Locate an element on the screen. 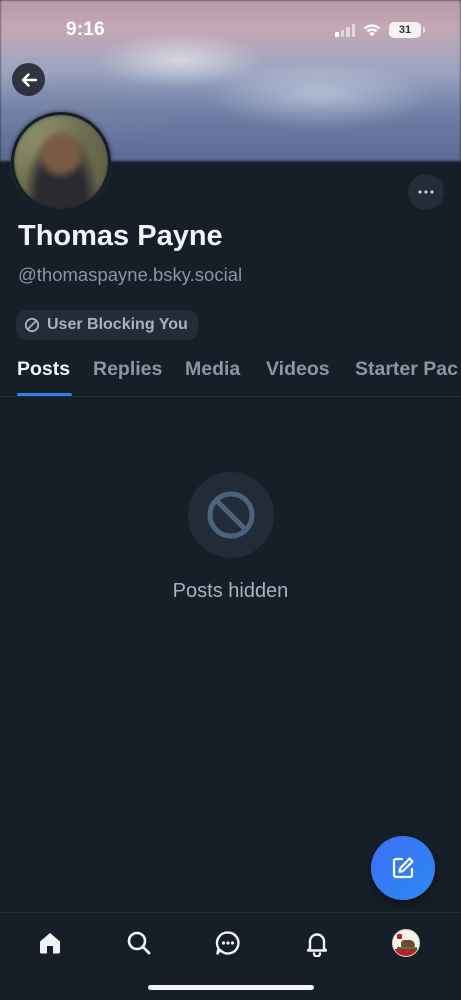 The height and width of the screenshot is (1000, 461). compose-icon is located at coordinates (403, 868).